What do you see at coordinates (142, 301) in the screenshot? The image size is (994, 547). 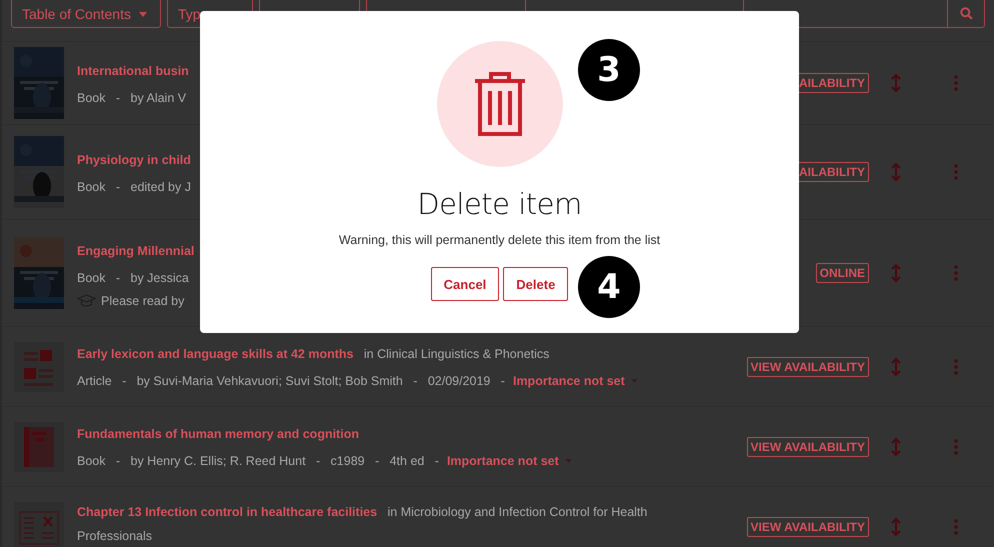 I see `reading-note: Please read by` at bounding box center [142, 301].